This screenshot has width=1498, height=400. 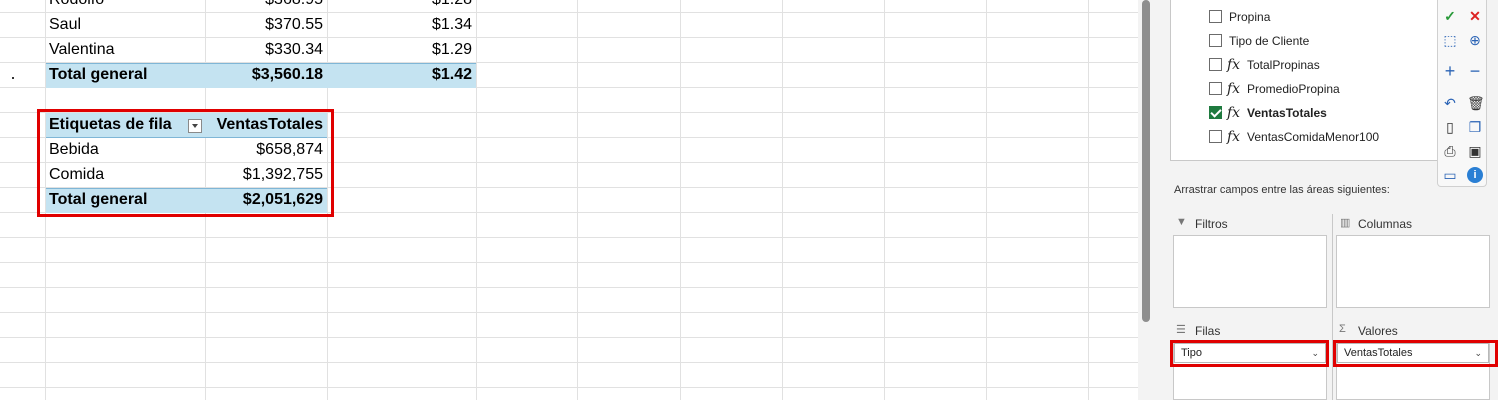 What do you see at coordinates (264, 25) in the screenshot?
I see `pivot1-row-ventas: $370.55` at bounding box center [264, 25].